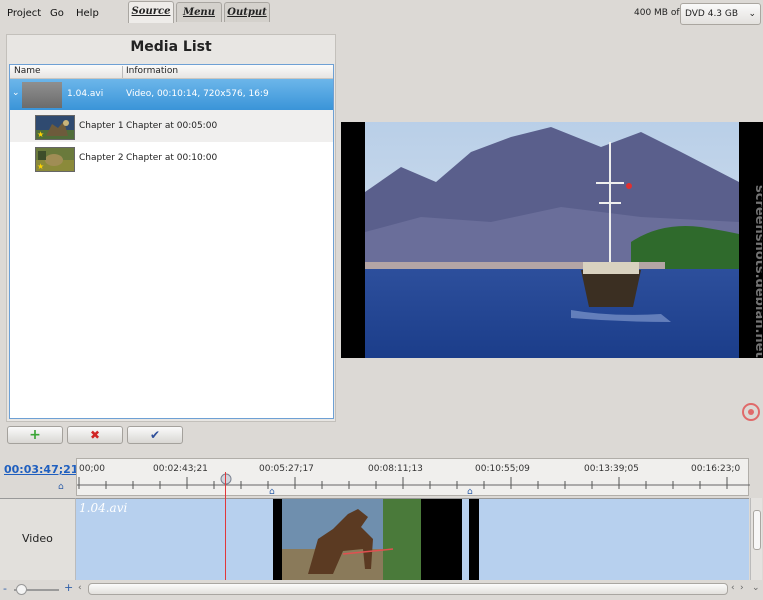 This screenshot has width=763, height=600. What do you see at coordinates (55, 159) in the screenshot?
I see `chapter-2-thumbnail: ★` at bounding box center [55, 159].